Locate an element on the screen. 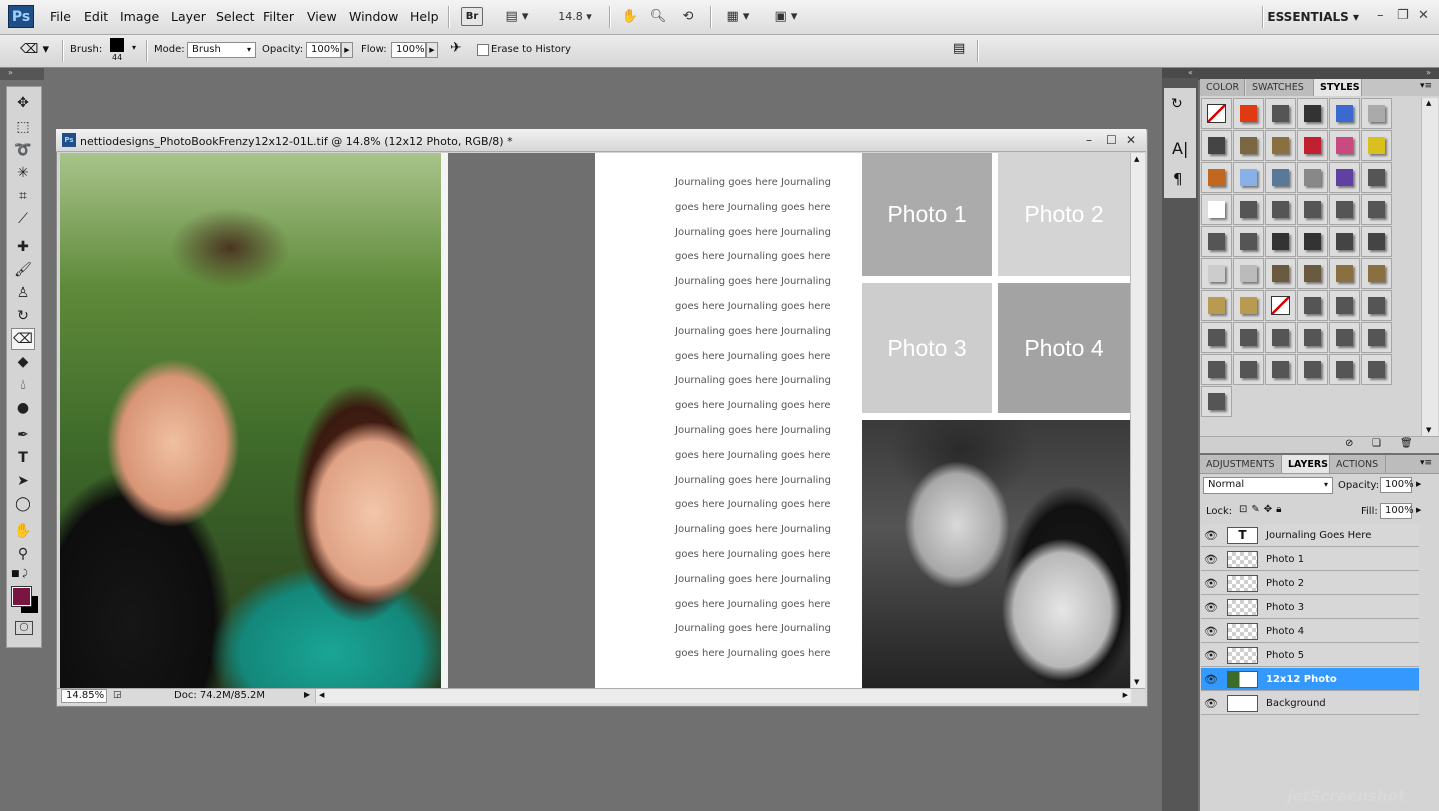  paint-bucket-tool-icon: ◆ is located at coordinates (23, 362).